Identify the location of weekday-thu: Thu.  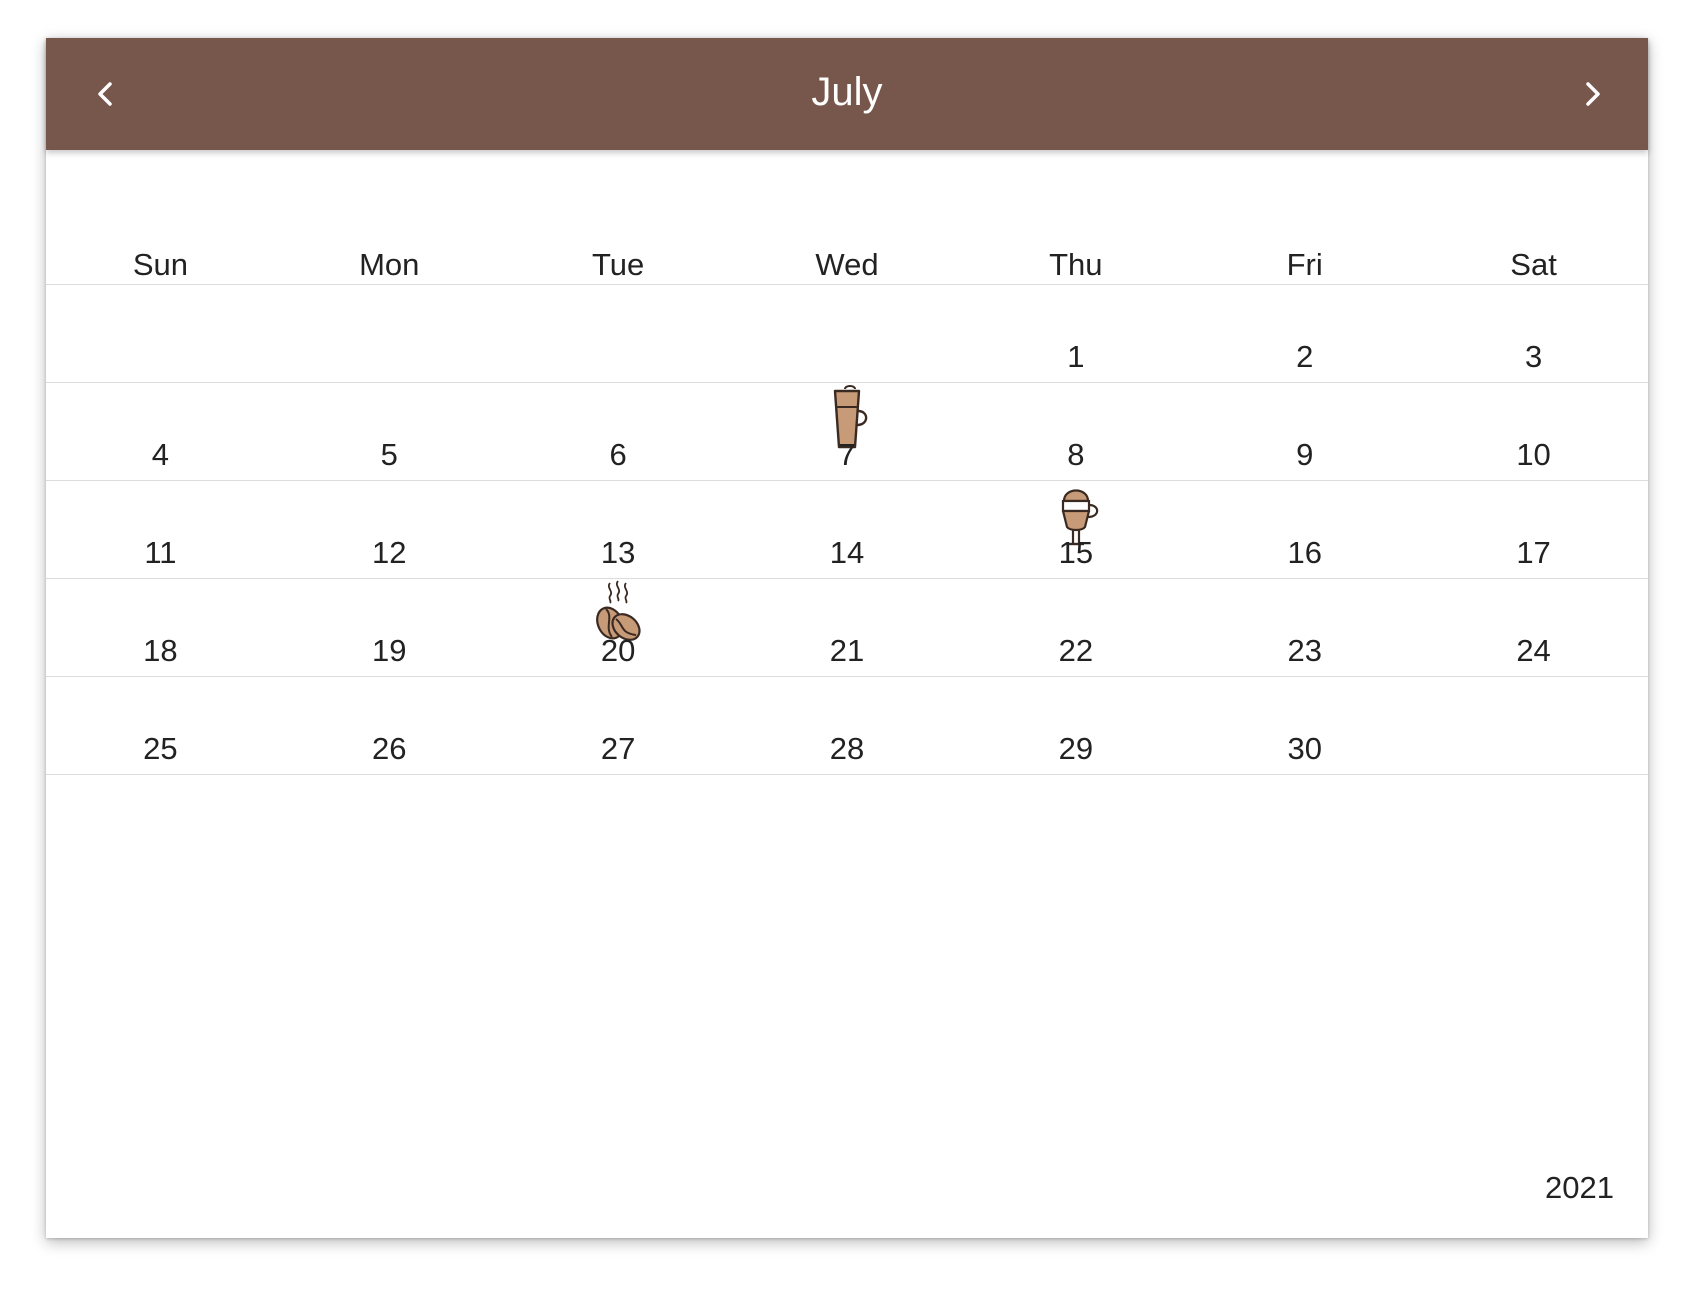
(1076, 264).